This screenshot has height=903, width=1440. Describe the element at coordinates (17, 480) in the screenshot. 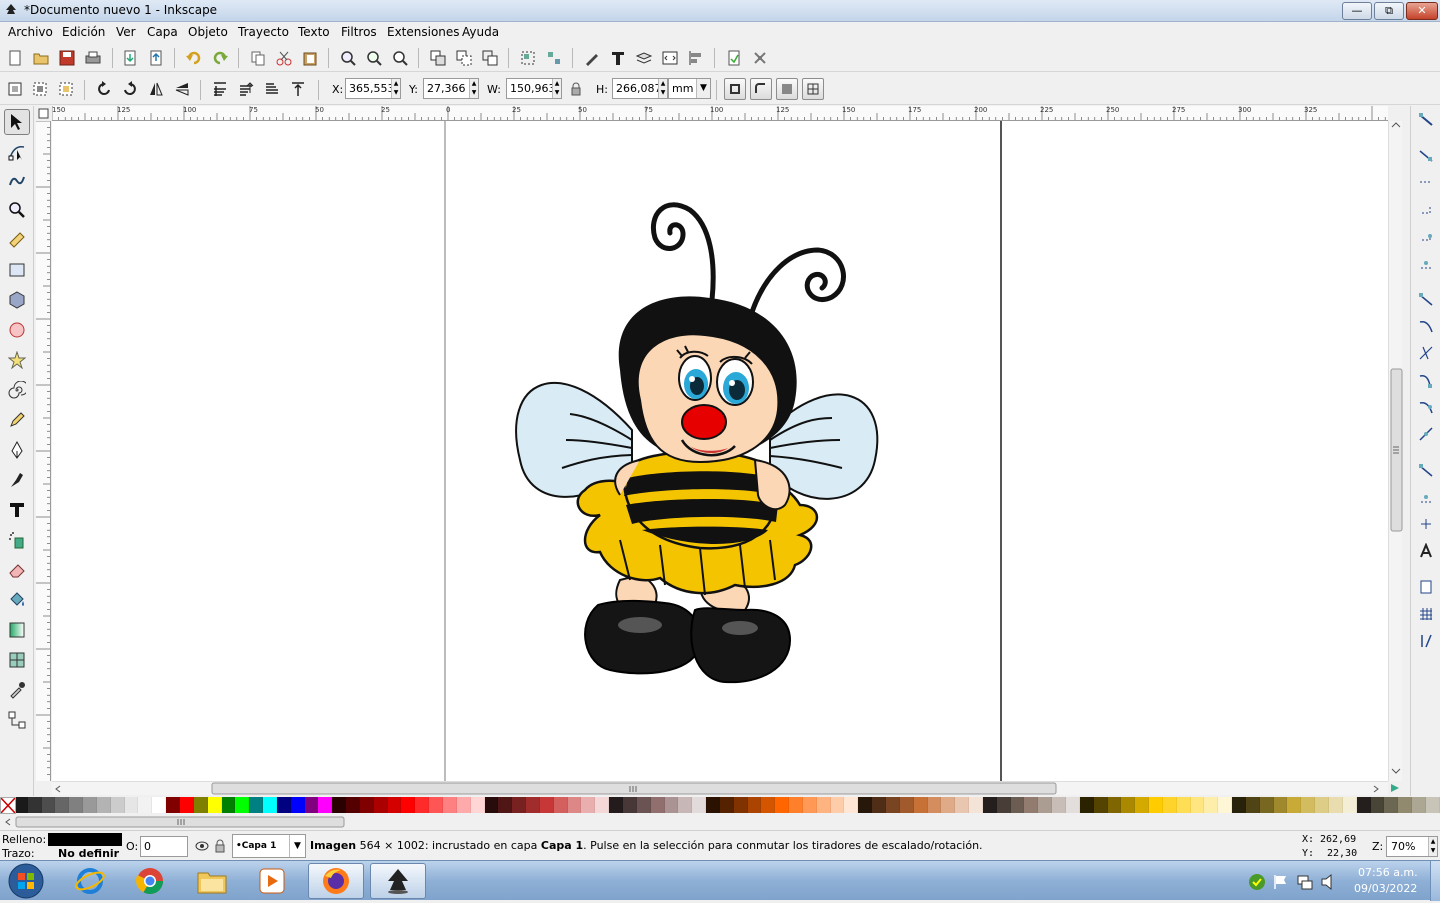

I see `calligraphy-tool-icon` at that location.